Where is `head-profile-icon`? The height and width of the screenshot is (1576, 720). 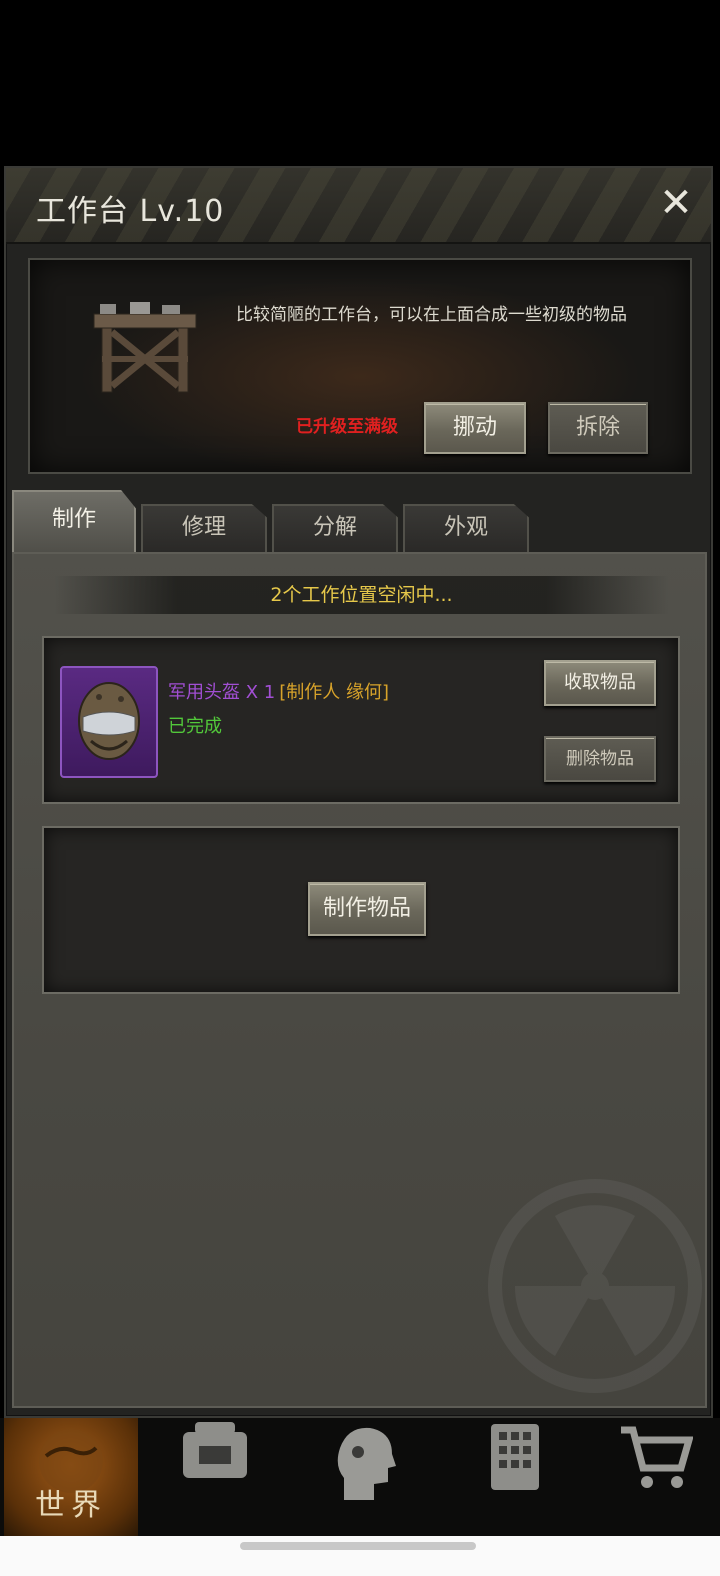
head-profile-icon is located at coordinates (366, 1463).